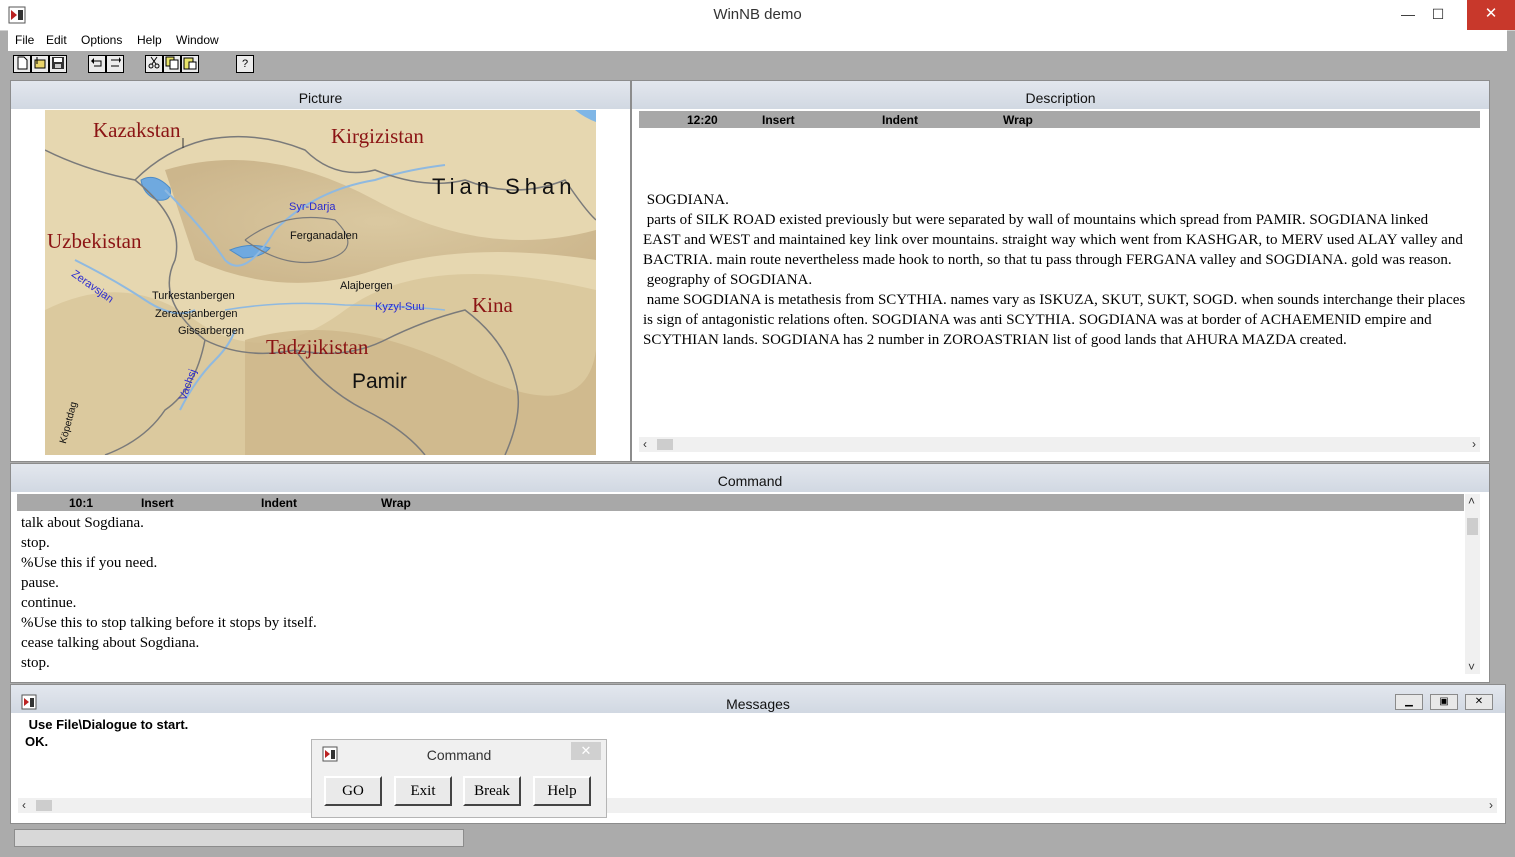 This screenshot has height=857, width=1515. What do you see at coordinates (81, 503) in the screenshot?
I see `command-cursor-position: 10:1` at bounding box center [81, 503].